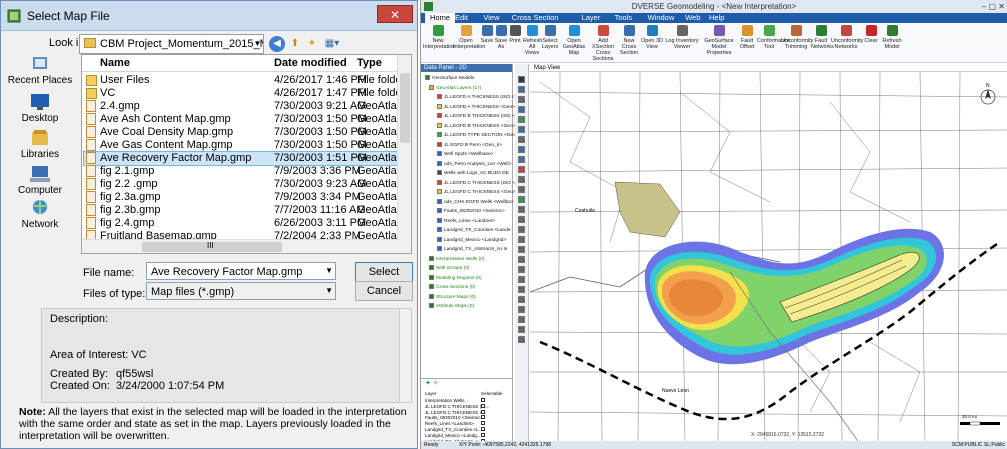 This screenshot has height=449, width=1007. Describe the element at coordinates (247, 171) in the screenshot. I see `file-row: fig 2.1.gmp7/9/2003 3:36 PMGeoAtlas Do` at that location.